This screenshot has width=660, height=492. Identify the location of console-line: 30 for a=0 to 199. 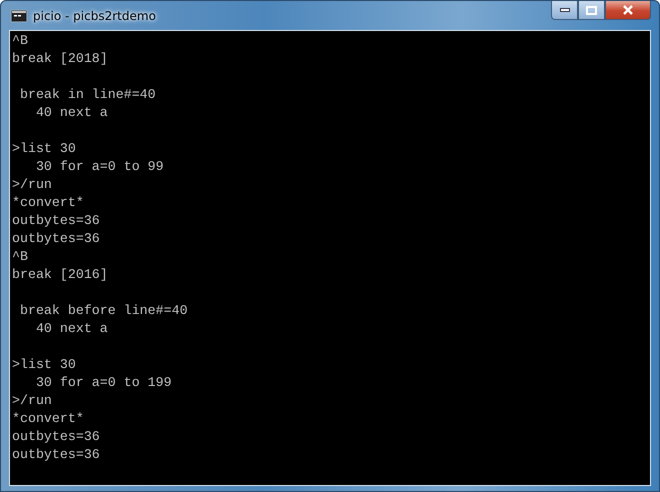
(103, 383).